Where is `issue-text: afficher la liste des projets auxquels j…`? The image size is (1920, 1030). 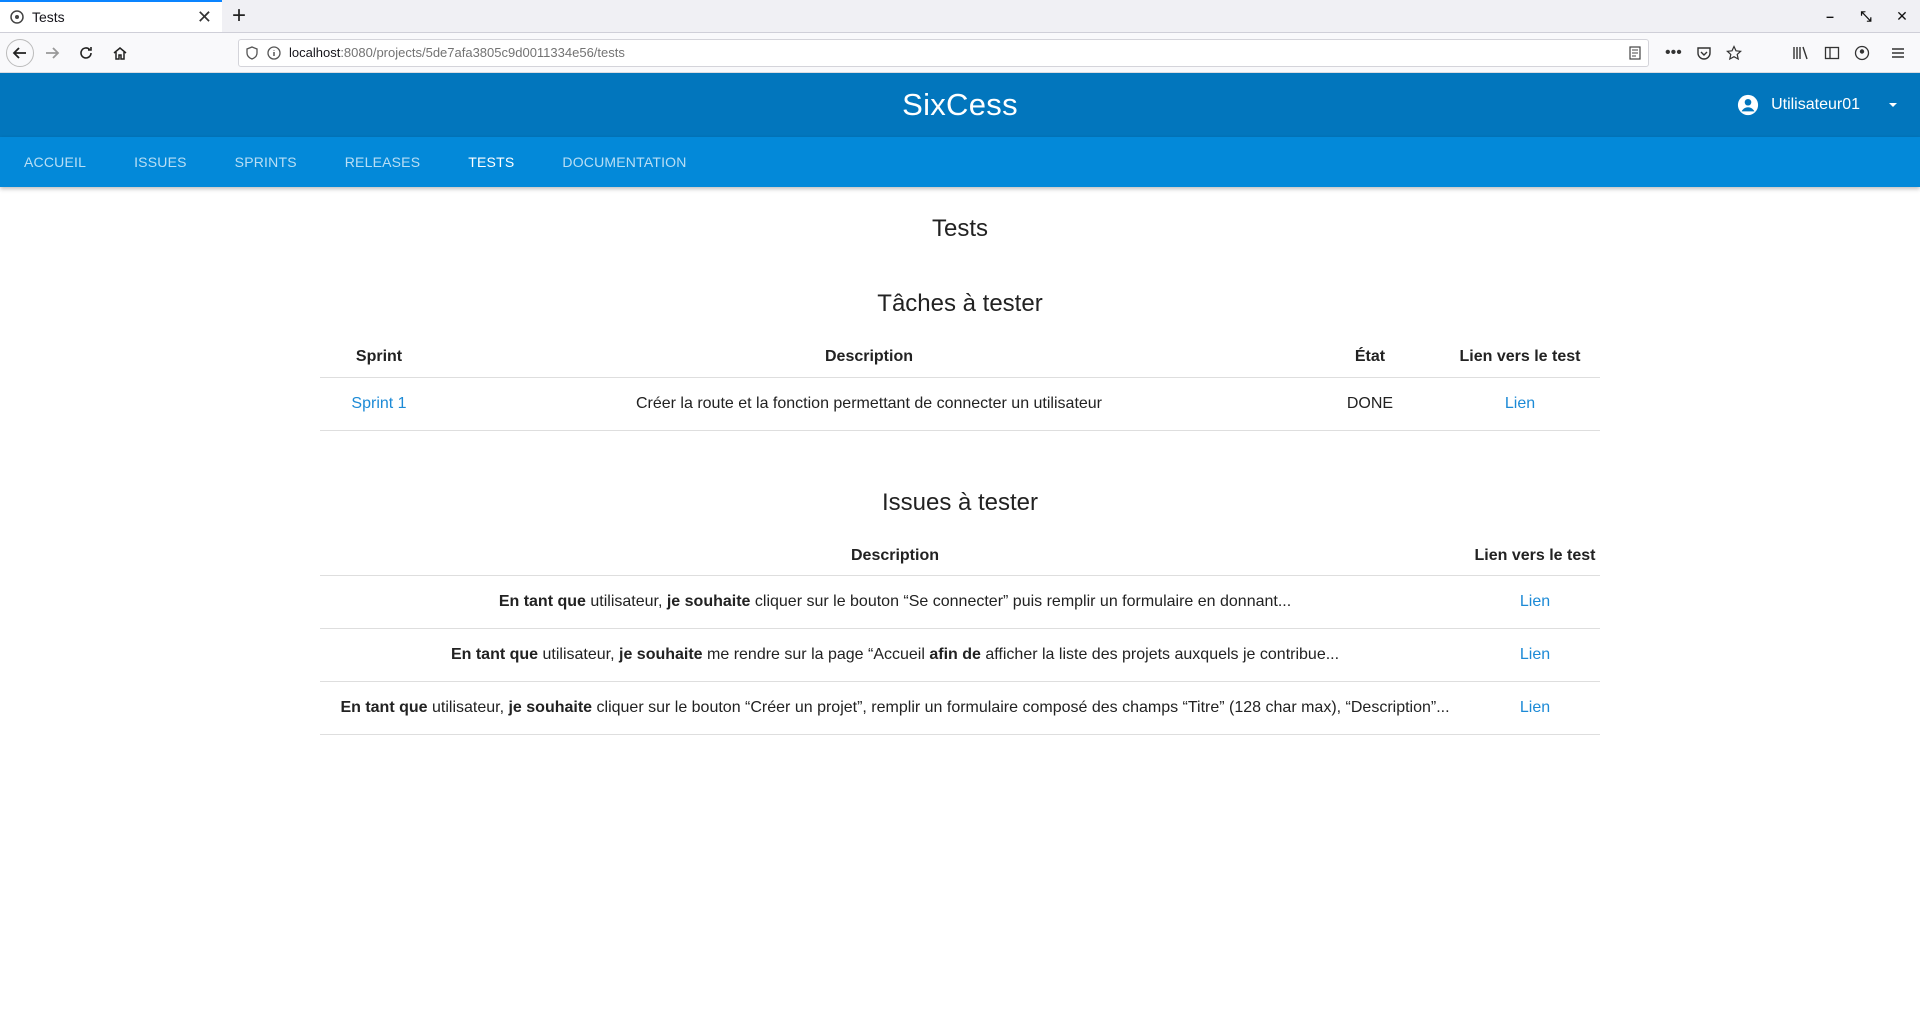 issue-text: afficher la liste des projets auxquels j… is located at coordinates (1160, 654).